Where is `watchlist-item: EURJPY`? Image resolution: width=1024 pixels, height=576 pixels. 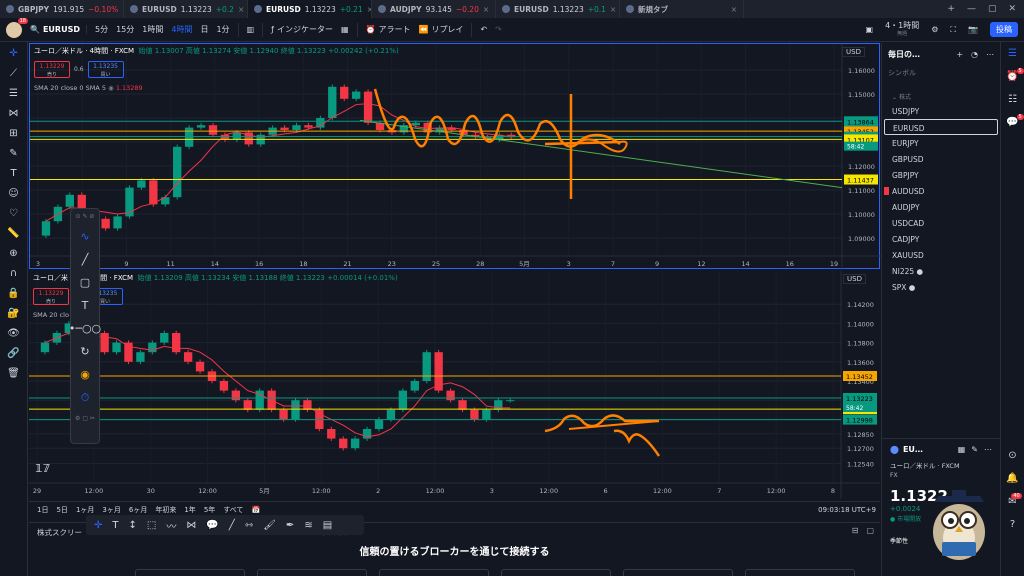
watchlist-item: EURJPY is located at coordinates (941, 143).